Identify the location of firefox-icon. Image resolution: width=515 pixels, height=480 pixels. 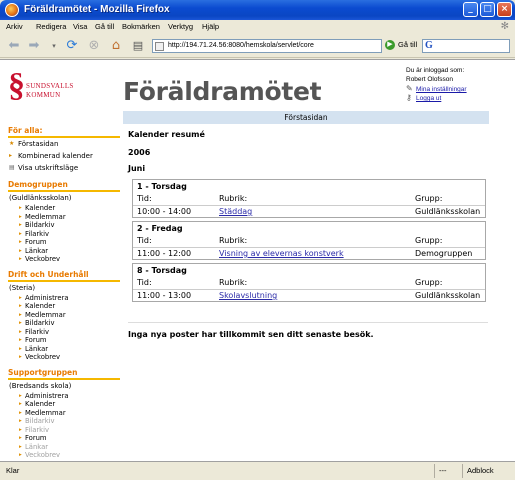
(12, 10).